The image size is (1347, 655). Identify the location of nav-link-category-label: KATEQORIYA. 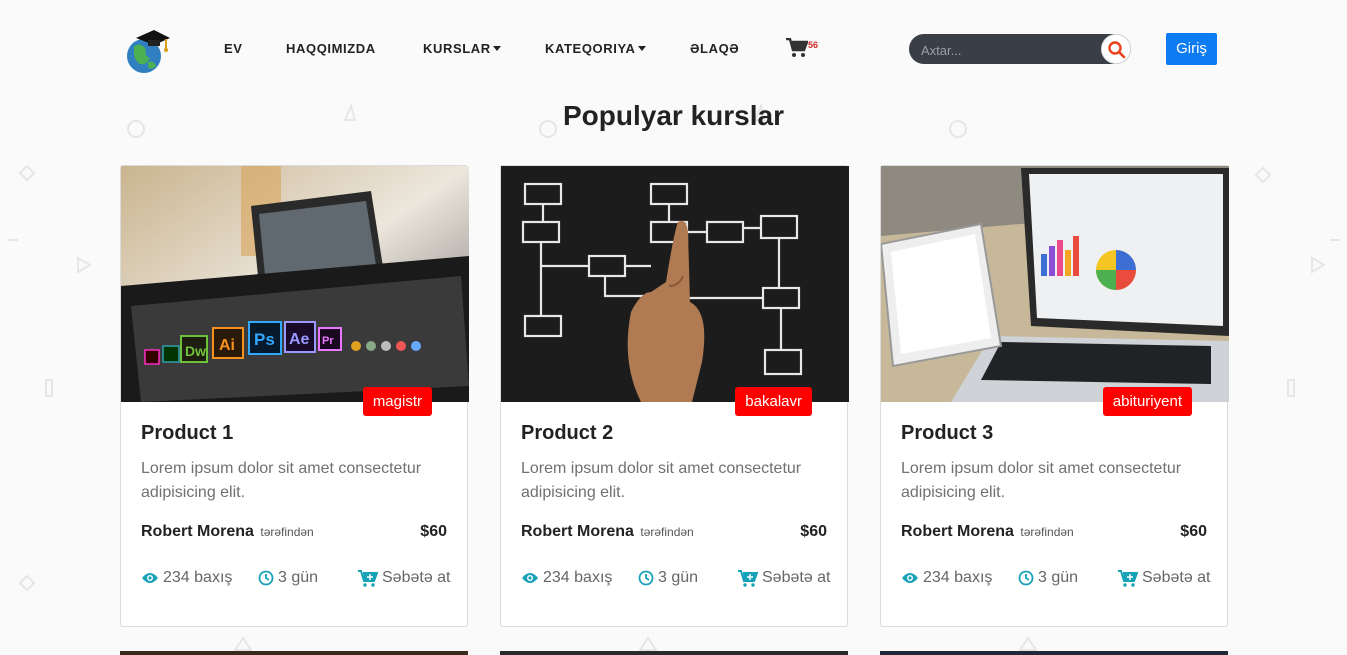
(590, 48).